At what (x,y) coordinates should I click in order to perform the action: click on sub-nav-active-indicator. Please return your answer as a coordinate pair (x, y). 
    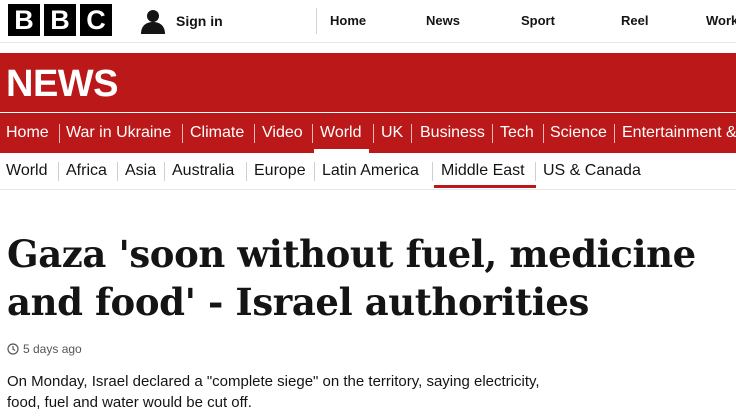
    Looking at the image, I should click on (485, 186).